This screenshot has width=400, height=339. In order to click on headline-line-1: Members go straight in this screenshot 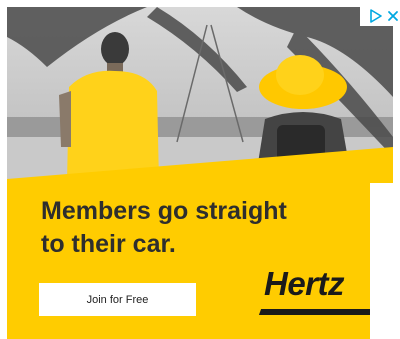, I will do `click(164, 211)`.